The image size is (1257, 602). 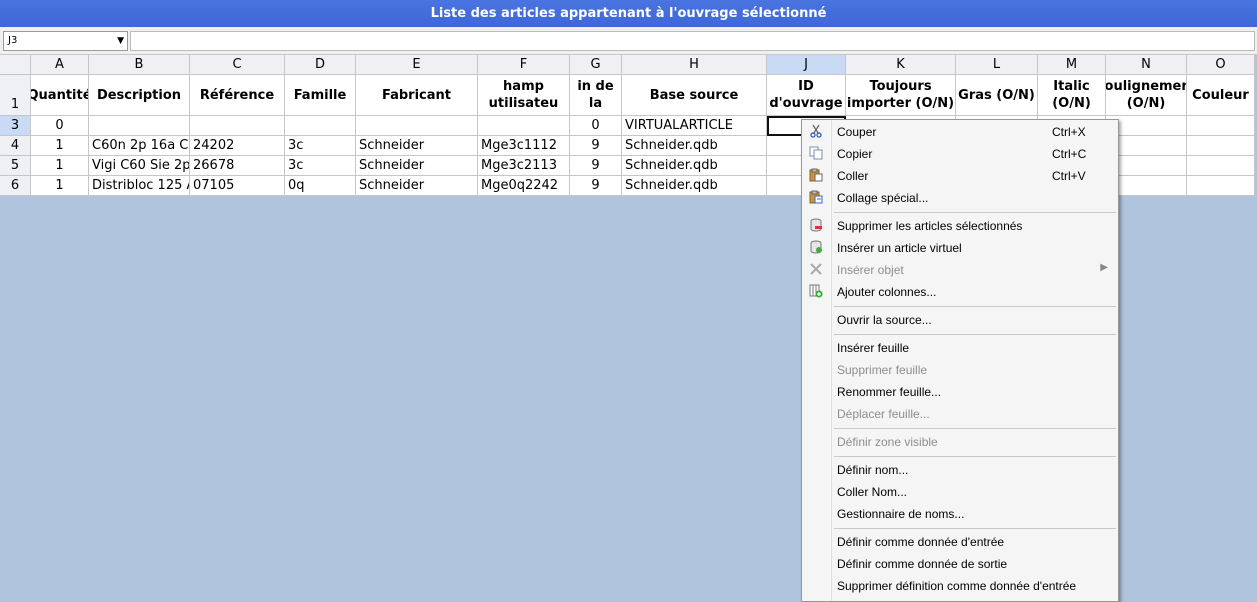 I want to click on table-cell: Mge3c1112, so click(x=524, y=146).